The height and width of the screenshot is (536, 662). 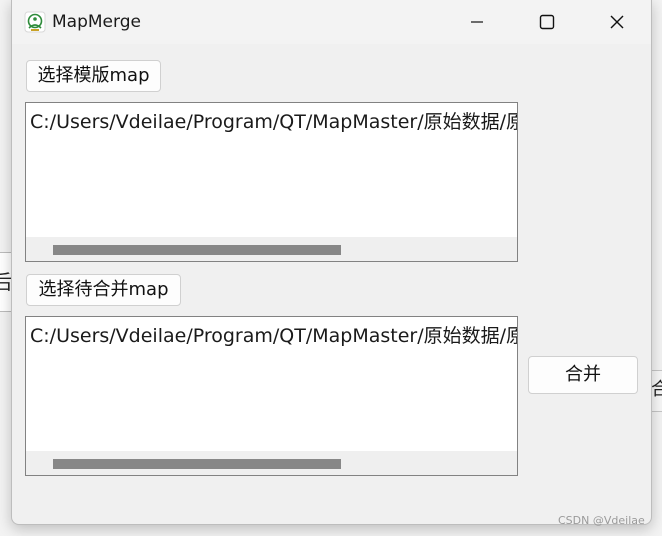 What do you see at coordinates (601, 520) in the screenshot?
I see `csdn-watermark: CSDN @Vdeilae` at bounding box center [601, 520].